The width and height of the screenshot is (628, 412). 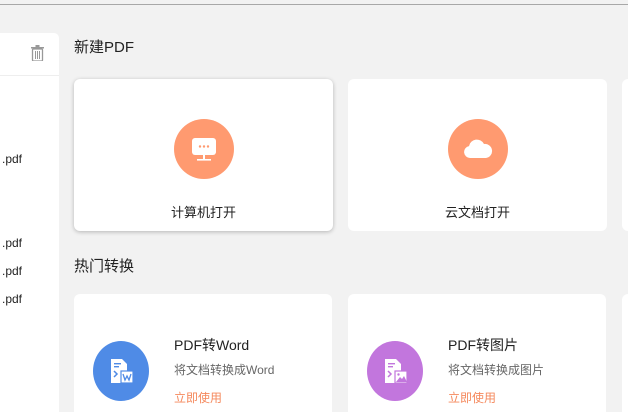 What do you see at coordinates (224, 370) in the screenshot?
I see `card-description: 将文档转换成Word` at bounding box center [224, 370].